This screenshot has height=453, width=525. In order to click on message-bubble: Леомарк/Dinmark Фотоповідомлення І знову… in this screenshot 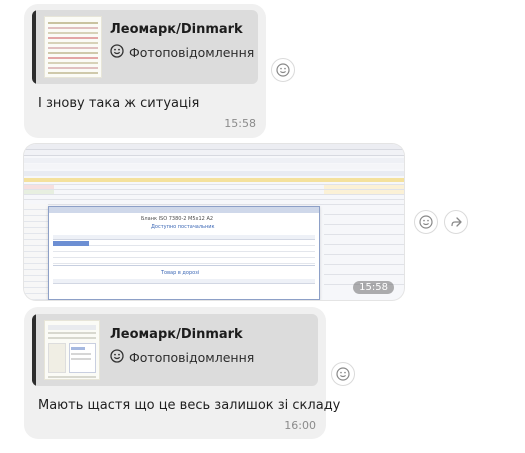, I will do `click(145, 71)`.